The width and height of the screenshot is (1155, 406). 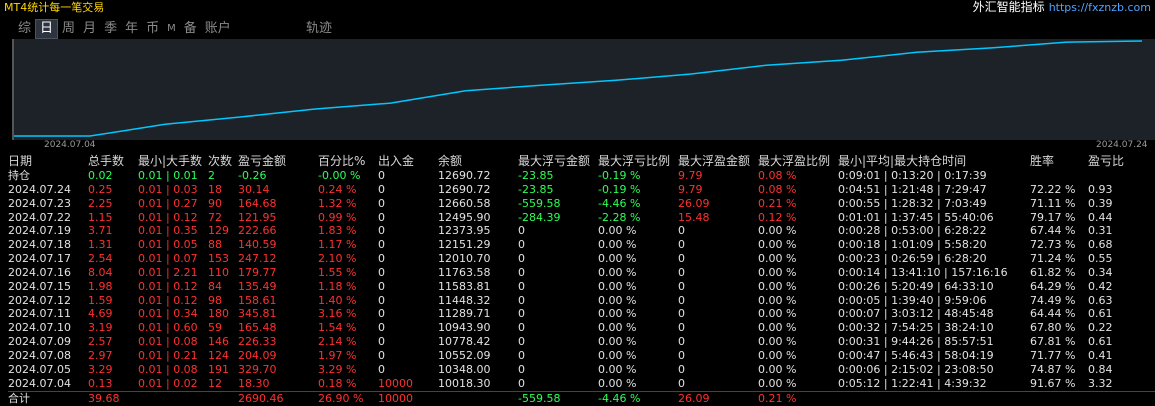 What do you see at coordinates (168, 217) in the screenshot?
I see `cell-lots: 0.01 | 0.12` at bounding box center [168, 217].